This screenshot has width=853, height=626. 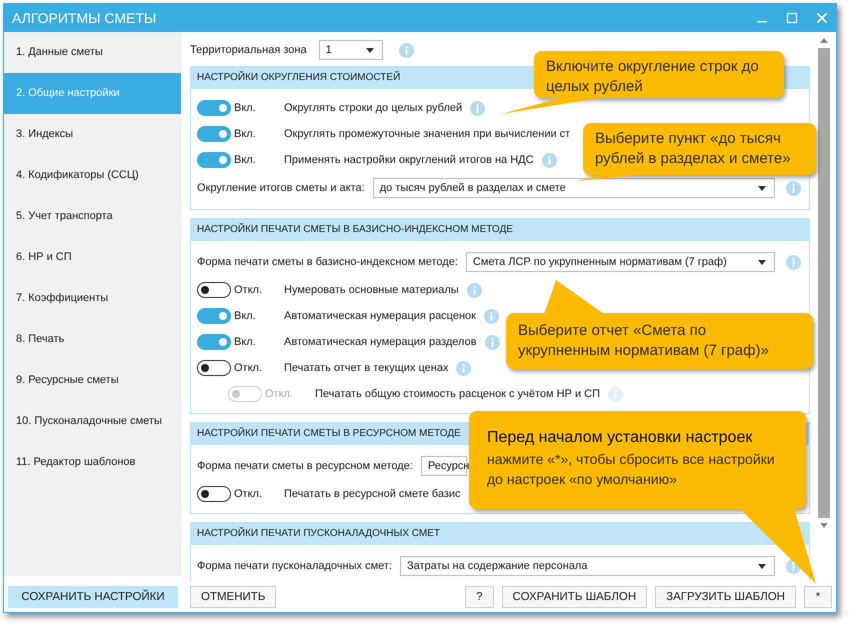 What do you see at coordinates (409, 160) in the screenshot?
I see `setting-label: Применять настройки округлений итогов на НДС` at bounding box center [409, 160].